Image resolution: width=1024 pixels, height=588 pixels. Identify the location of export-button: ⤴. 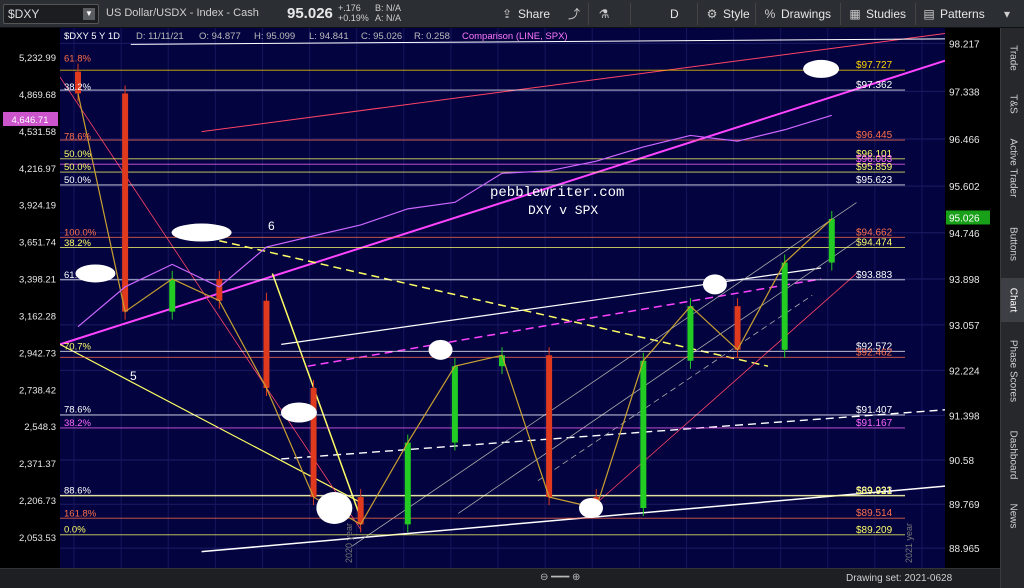
(576, 14).